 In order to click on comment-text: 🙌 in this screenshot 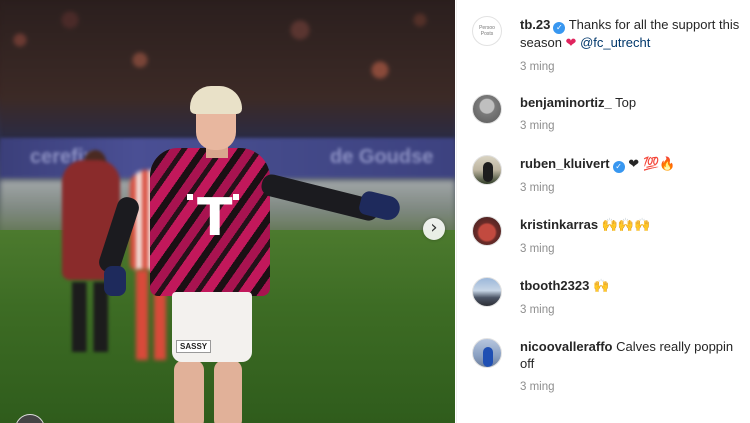, I will do `click(601, 286)`.